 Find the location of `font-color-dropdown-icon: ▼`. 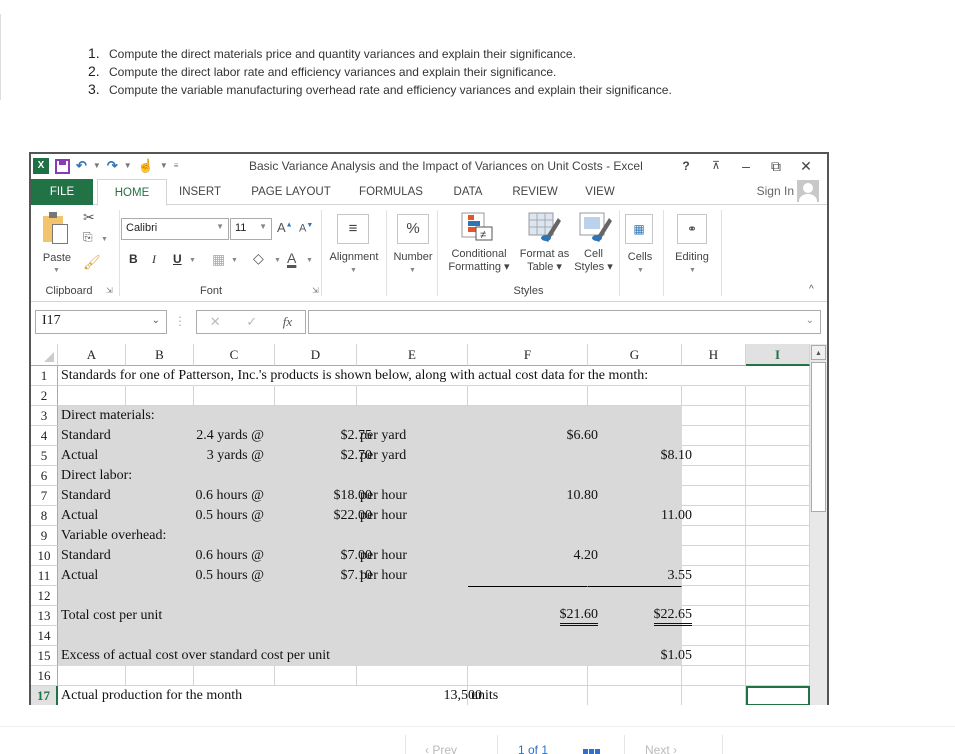

font-color-dropdown-icon: ▼ is located at coordinates (309, 260).